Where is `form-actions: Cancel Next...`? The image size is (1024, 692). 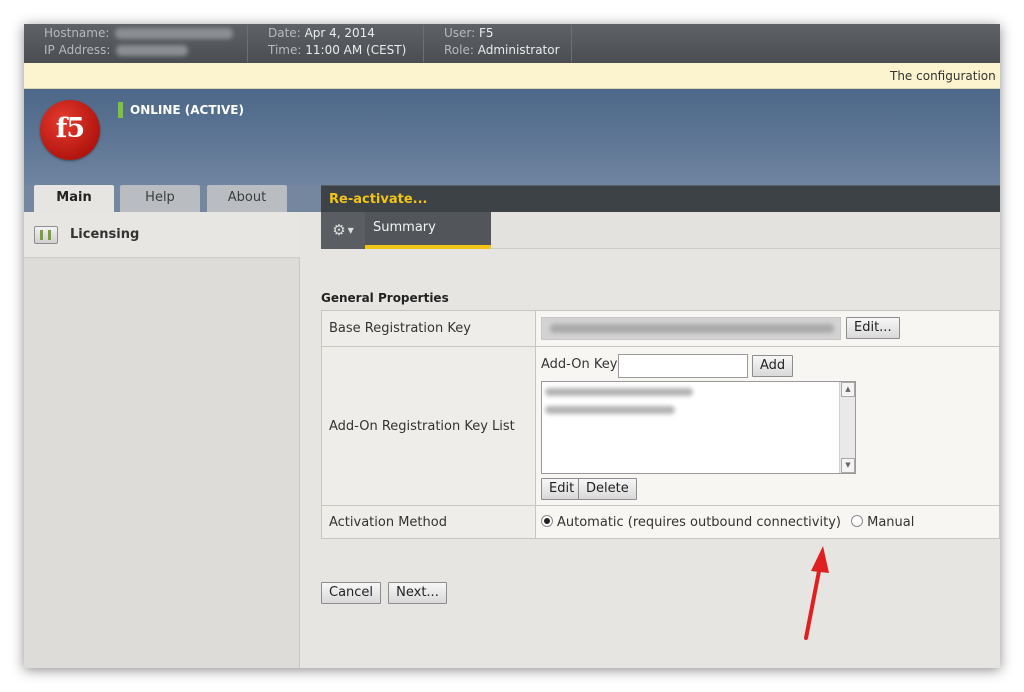 form-actions: Cancel Next... is located at coordinates (385, 592).